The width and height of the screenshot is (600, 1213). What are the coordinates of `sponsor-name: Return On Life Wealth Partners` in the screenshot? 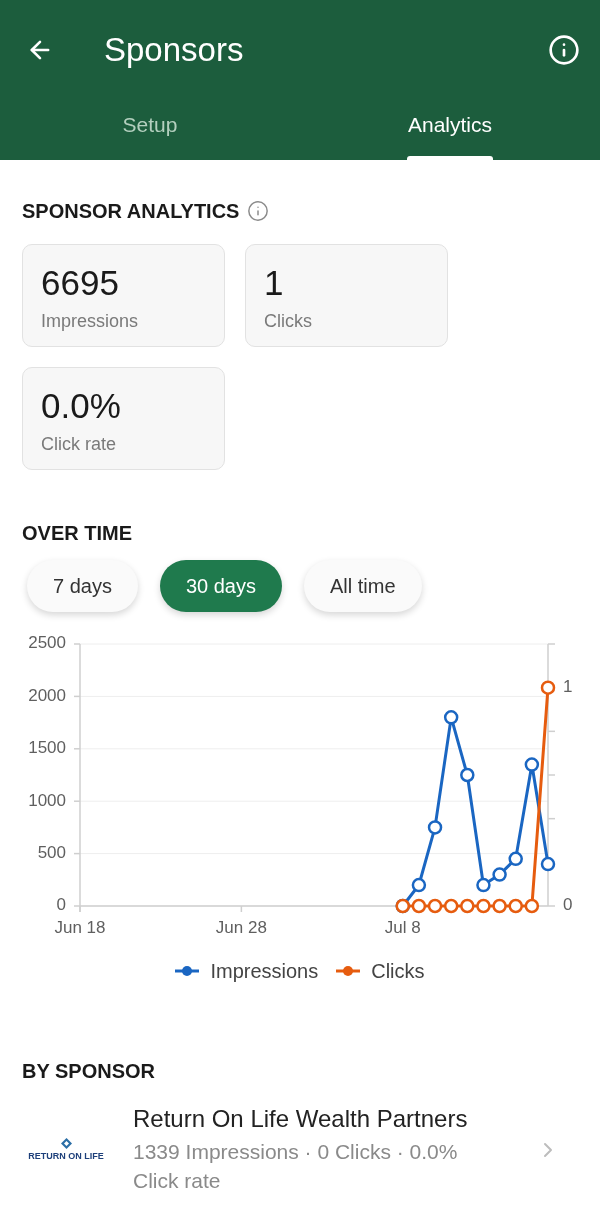 It's located at (301, 1119).